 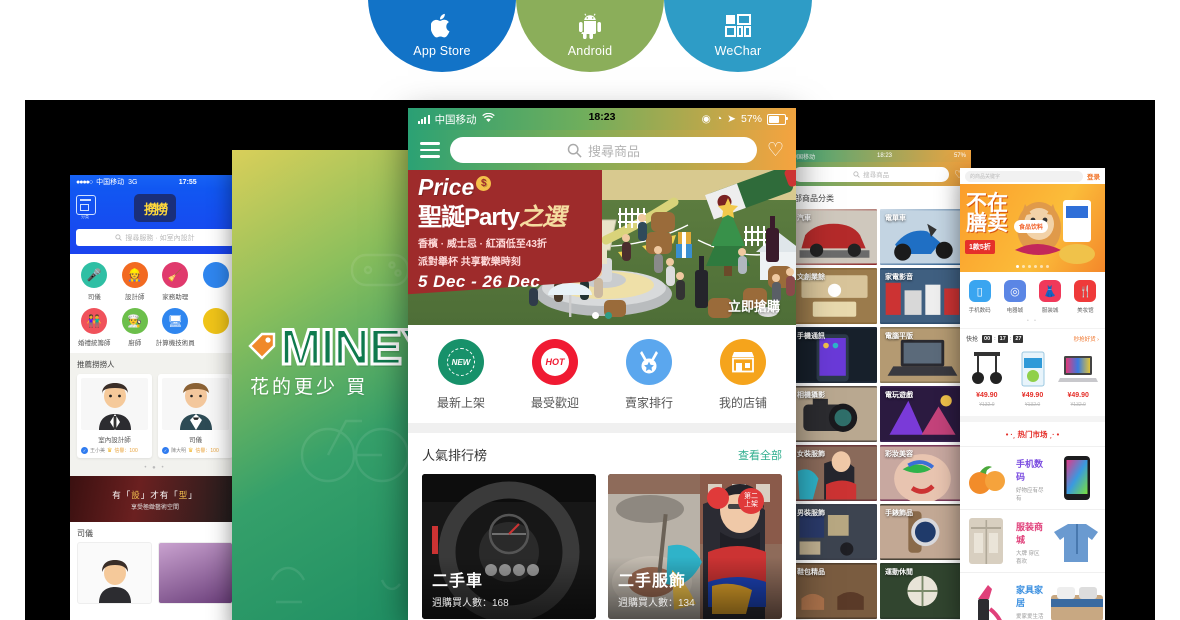 What do you see at coordinates (878, 197) in the screenshot?
I see `section-title: 部商品分类` at bounding box center [878, 197].